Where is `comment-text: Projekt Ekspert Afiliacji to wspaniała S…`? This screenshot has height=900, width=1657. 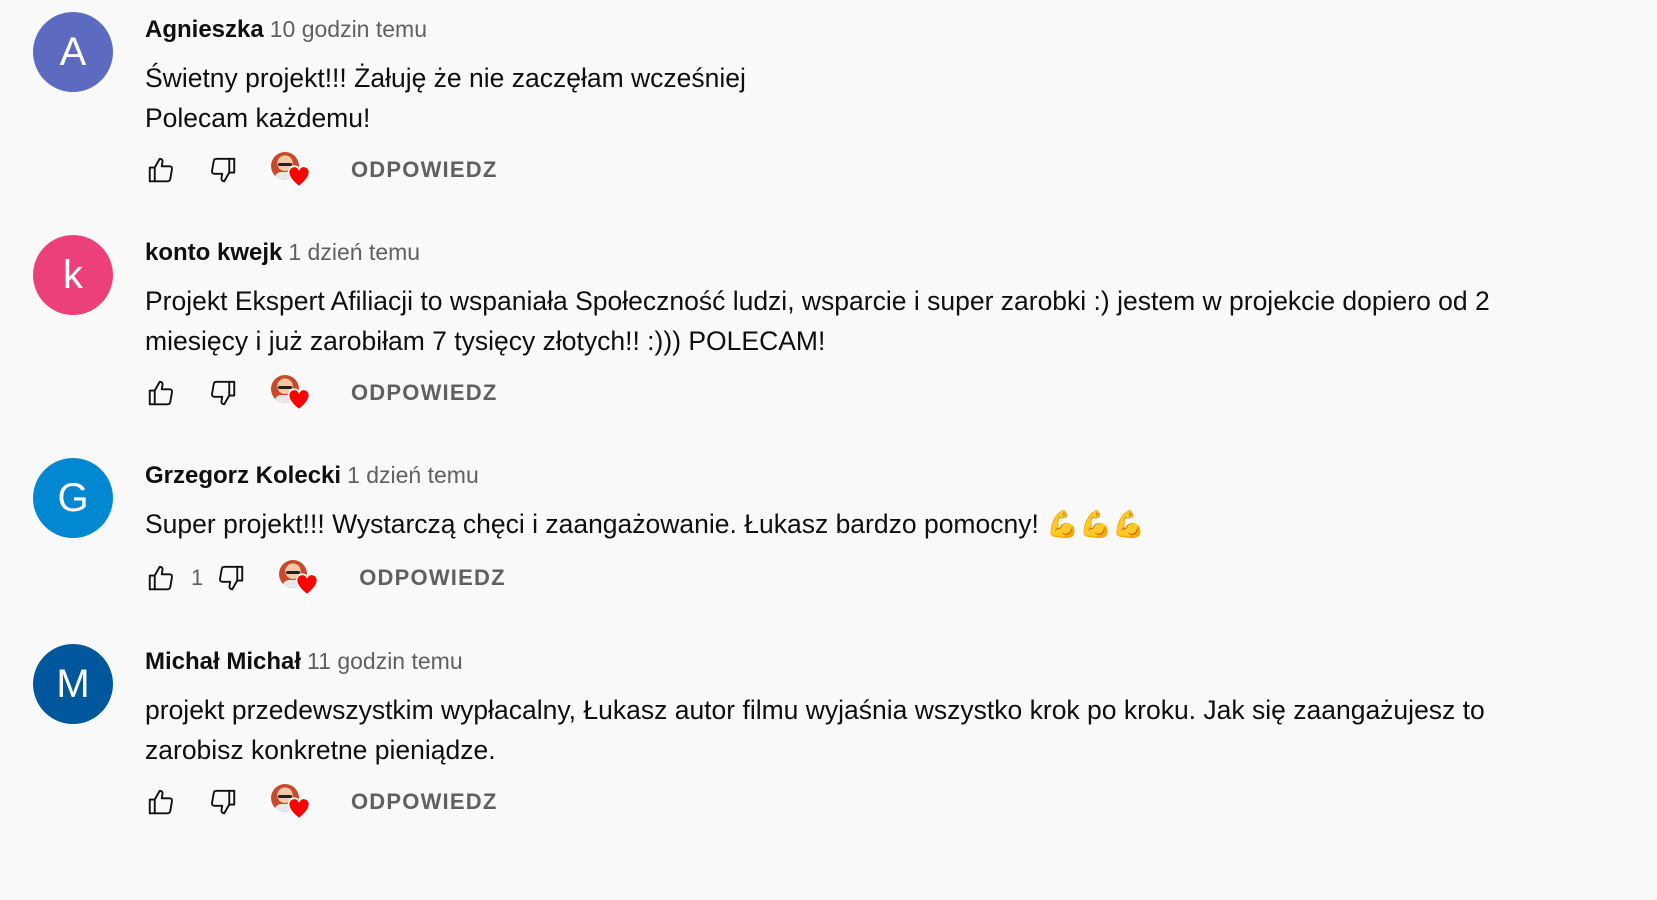 comment-text: Projekt Ekspert Afiliacji to wspaniała S… is located at coordinates (817, 321).